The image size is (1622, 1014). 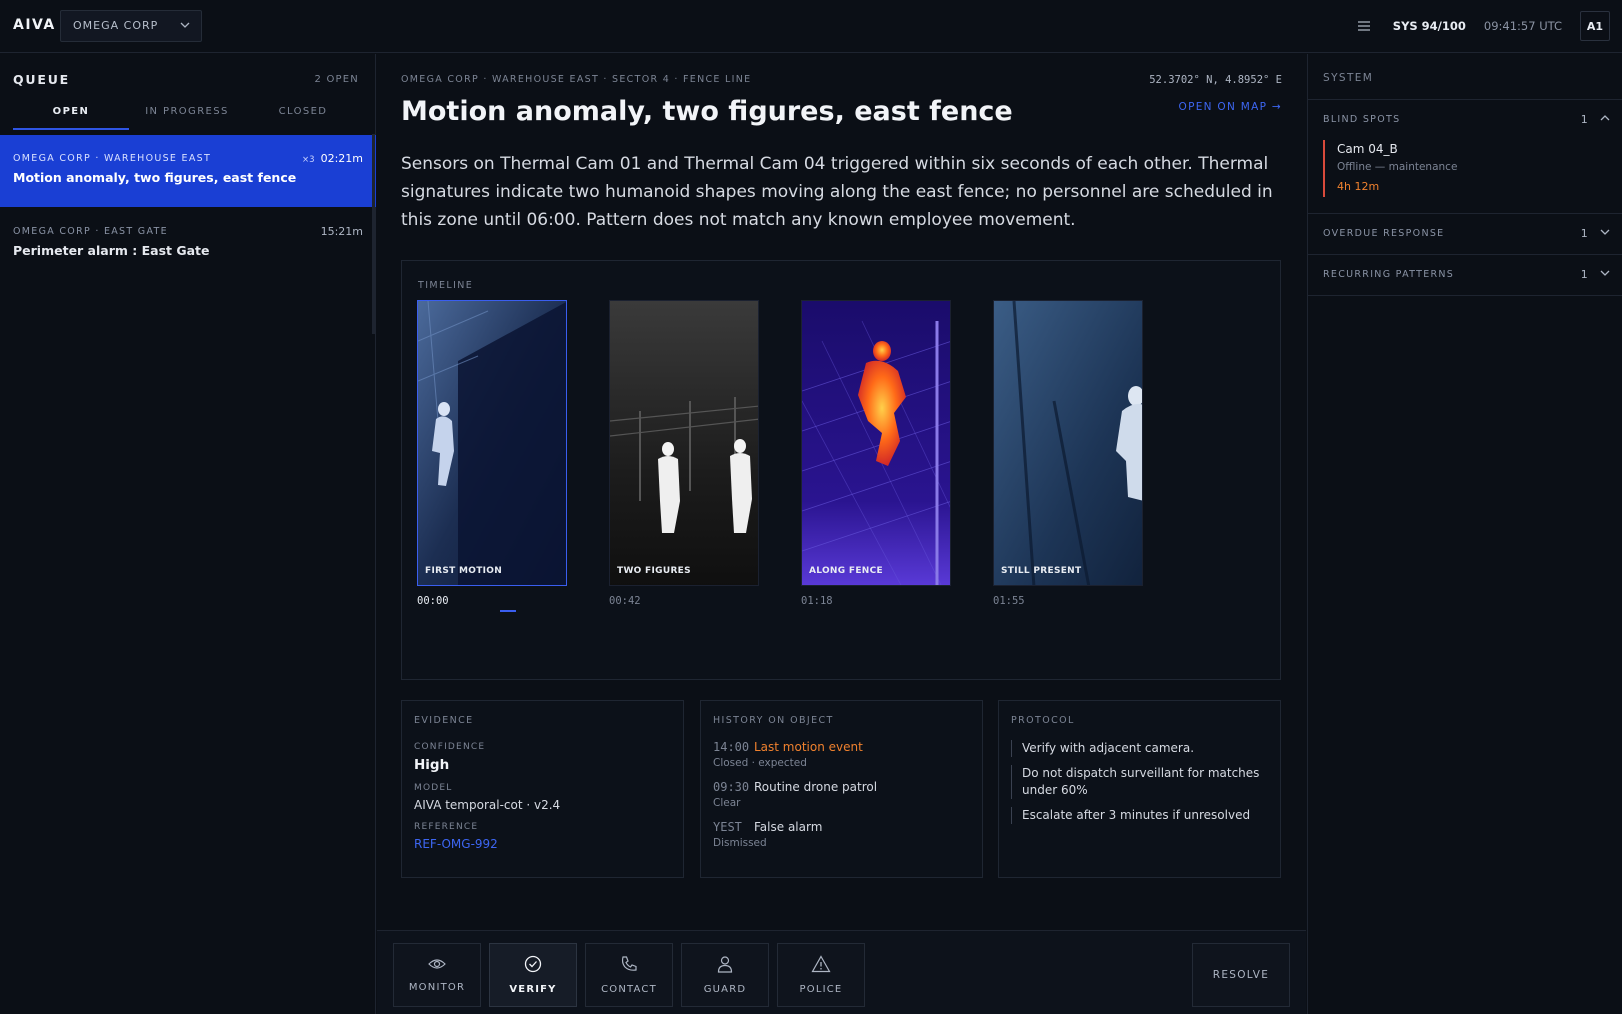 I want to click on timeline-frame-along-fence: ALONG FENCE, so click(x=876, y=443).